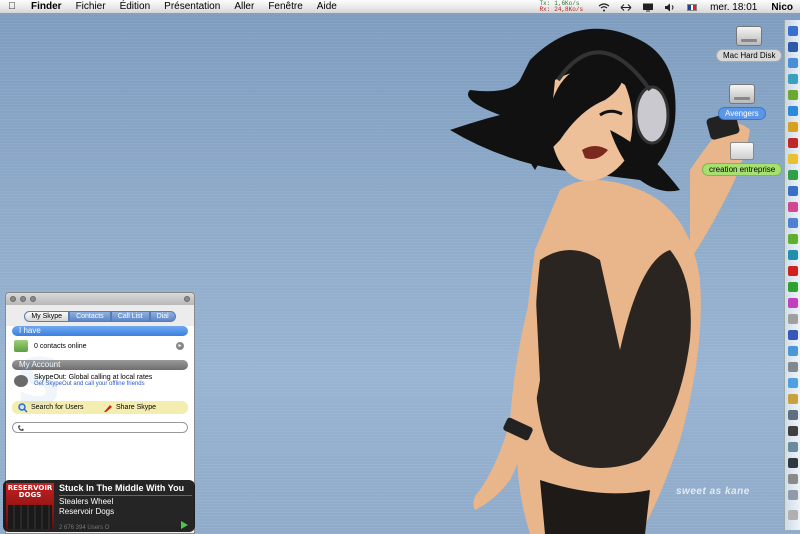 The image size is (800, 534). I want to click on tab-dial: Dial, so click(162, 316).